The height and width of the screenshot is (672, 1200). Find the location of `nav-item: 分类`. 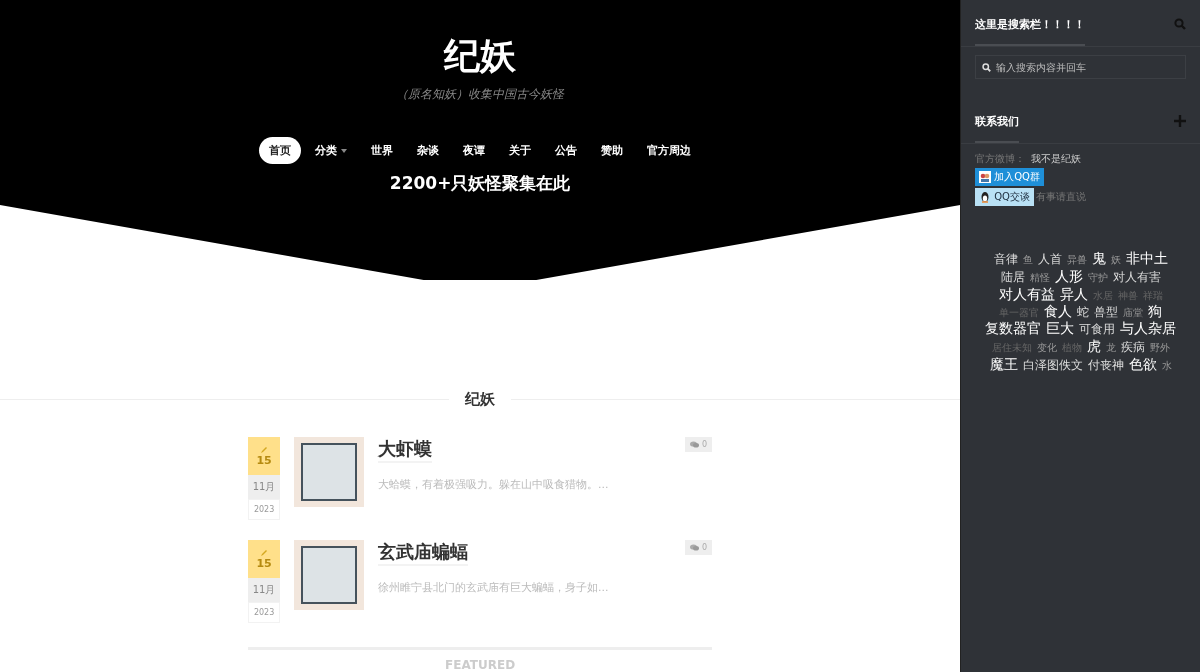

nav-item: 分类 is located at coordinates (331, 150).